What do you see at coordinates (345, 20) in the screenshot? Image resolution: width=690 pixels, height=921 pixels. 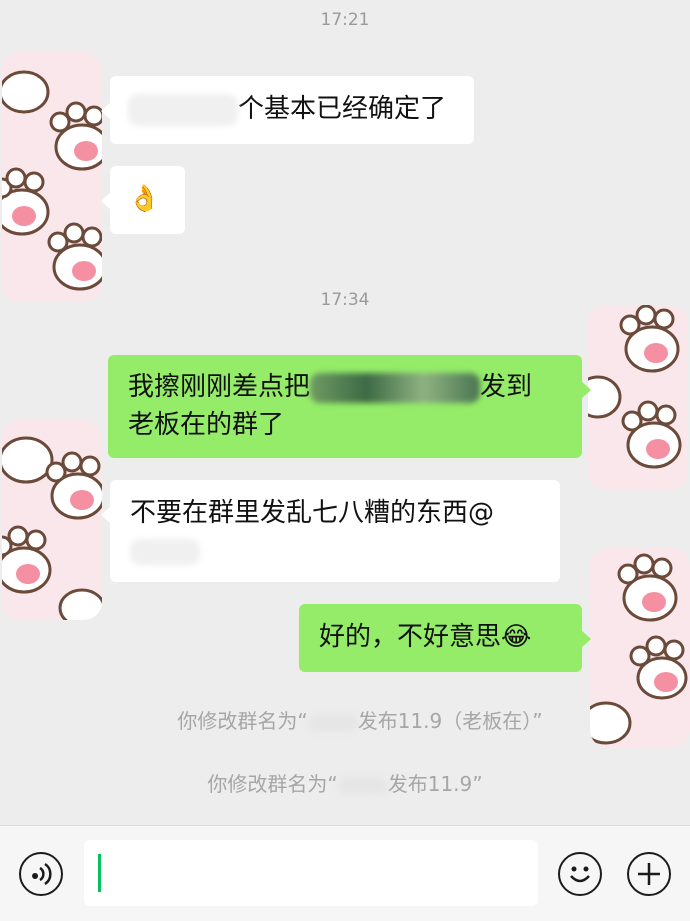 I see `timestamp: 17:21` at bounding box center [345, 20].